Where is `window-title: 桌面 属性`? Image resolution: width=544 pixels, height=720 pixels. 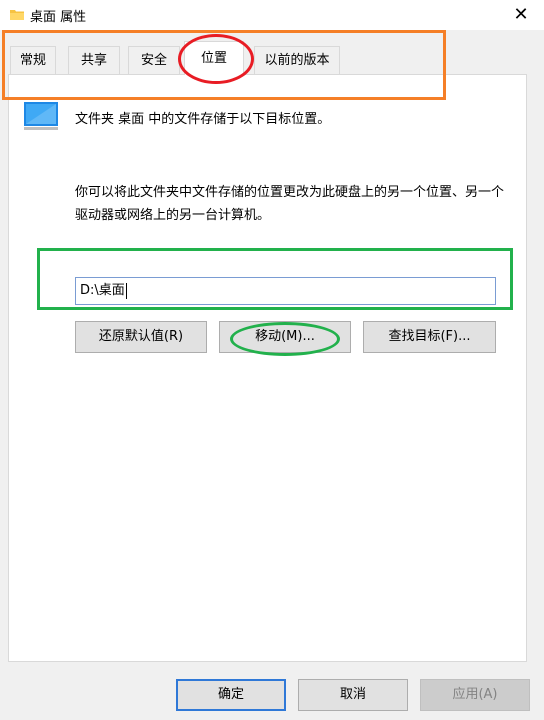
window-title: 桌面 属性 is located at coordinates (58, 17).